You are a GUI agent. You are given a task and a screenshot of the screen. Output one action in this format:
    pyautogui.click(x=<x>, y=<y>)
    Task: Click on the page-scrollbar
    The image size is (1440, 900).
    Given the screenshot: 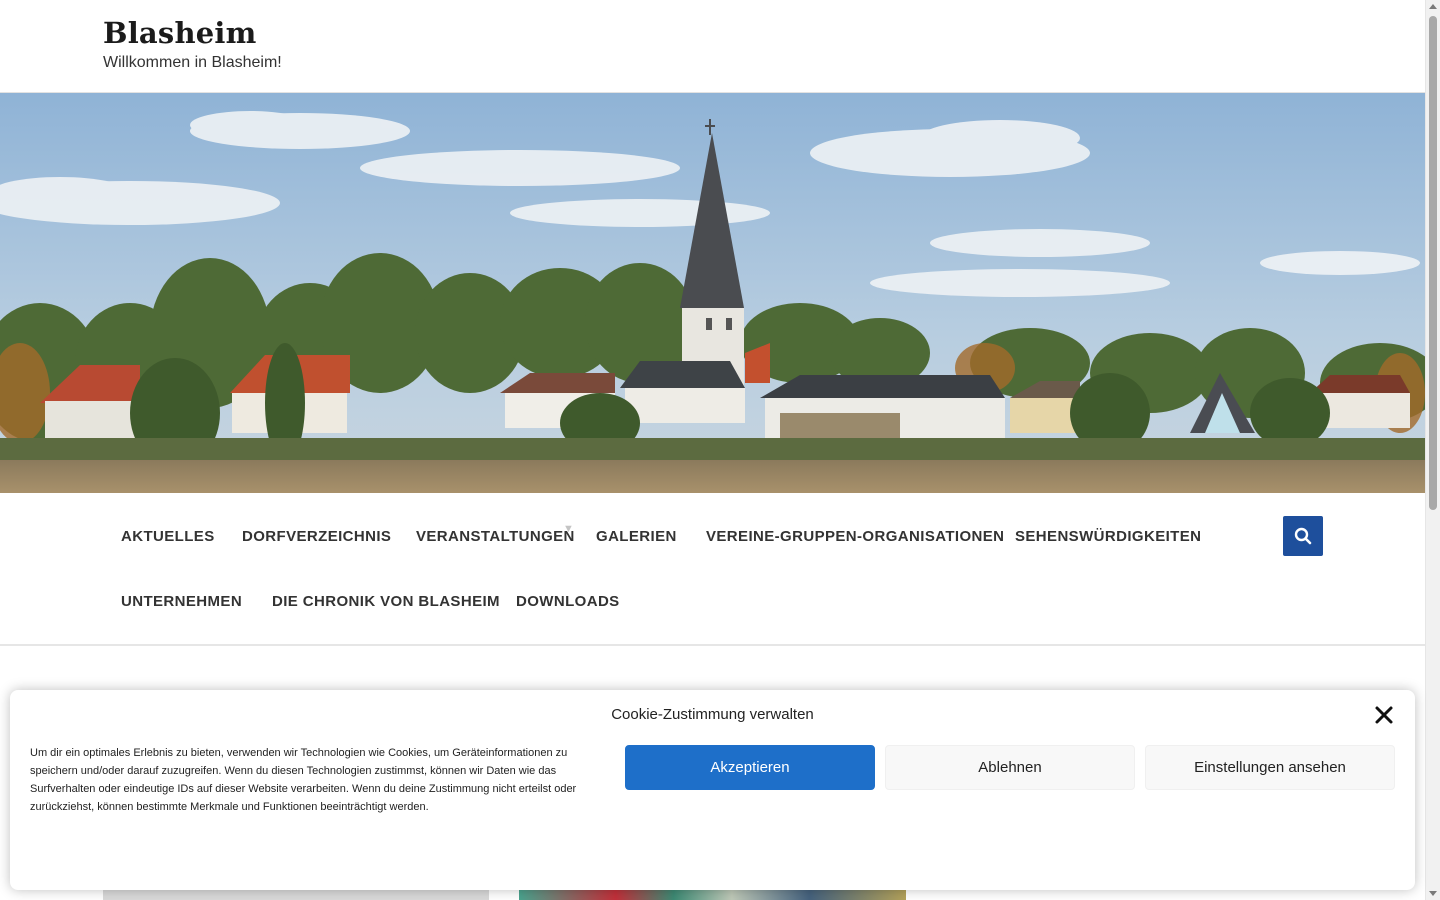 What is the action you would take?
    pyautogui.click(x=1432, y=450)
    